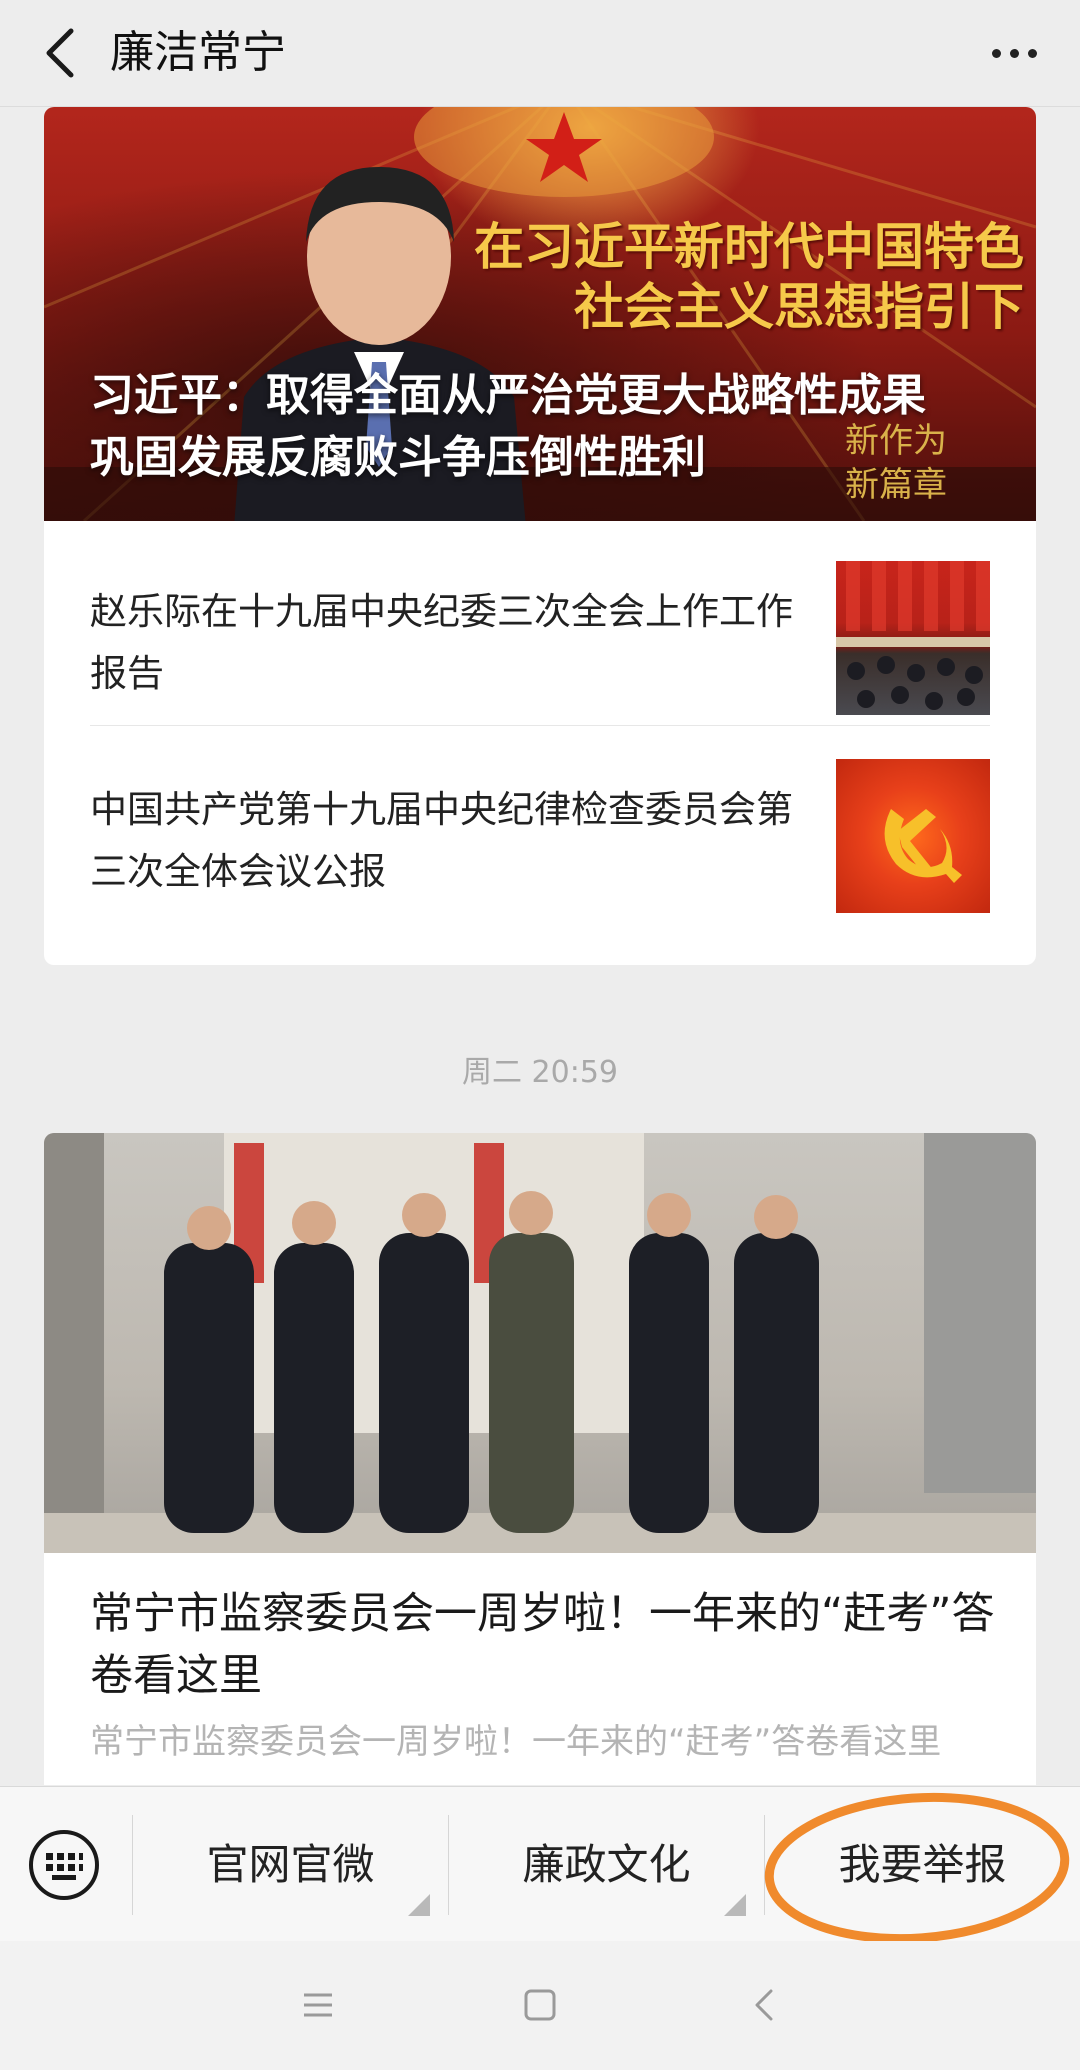  I want to click on system-navigation-bar, so click(540, 2005).